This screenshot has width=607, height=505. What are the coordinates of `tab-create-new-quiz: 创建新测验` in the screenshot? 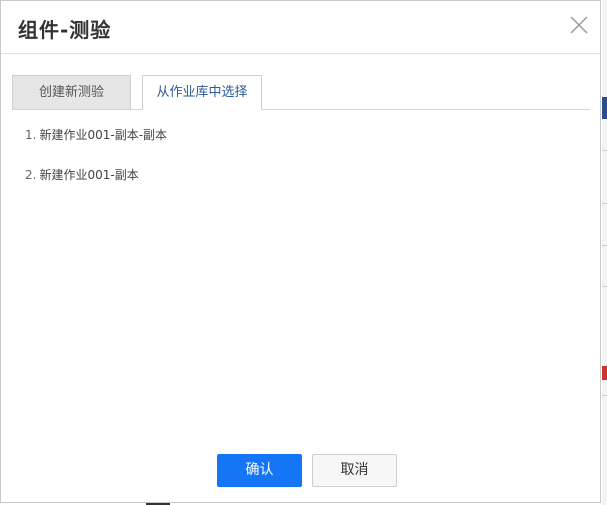 It's located at (71, 92).